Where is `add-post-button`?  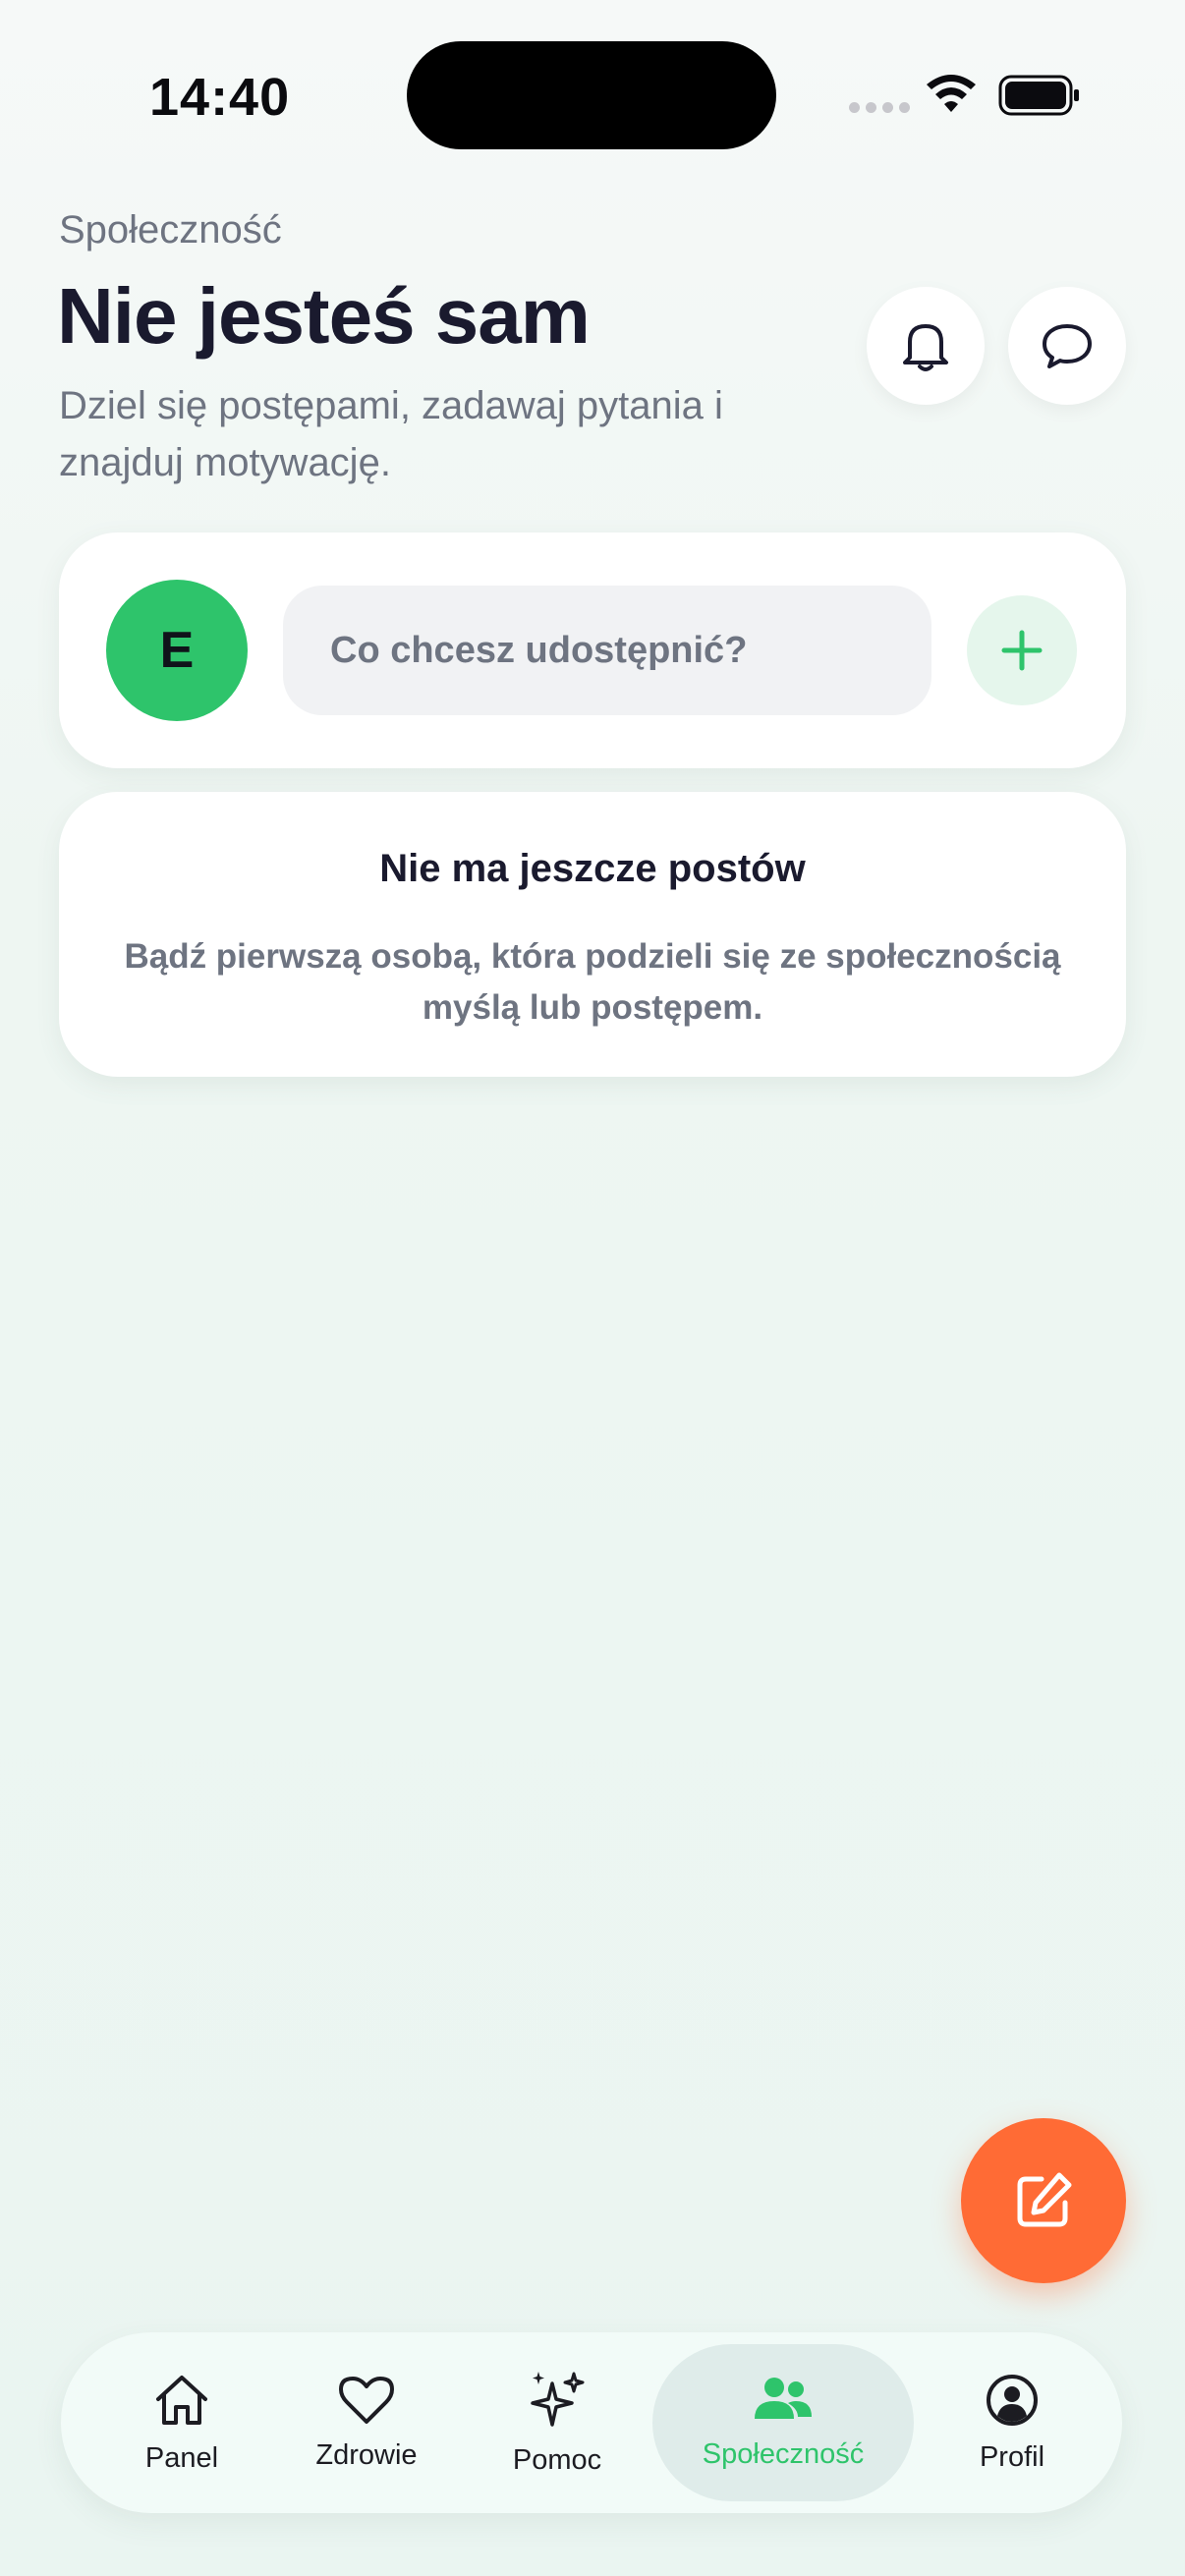
add-post-button is located at coordinates (1022, 650).